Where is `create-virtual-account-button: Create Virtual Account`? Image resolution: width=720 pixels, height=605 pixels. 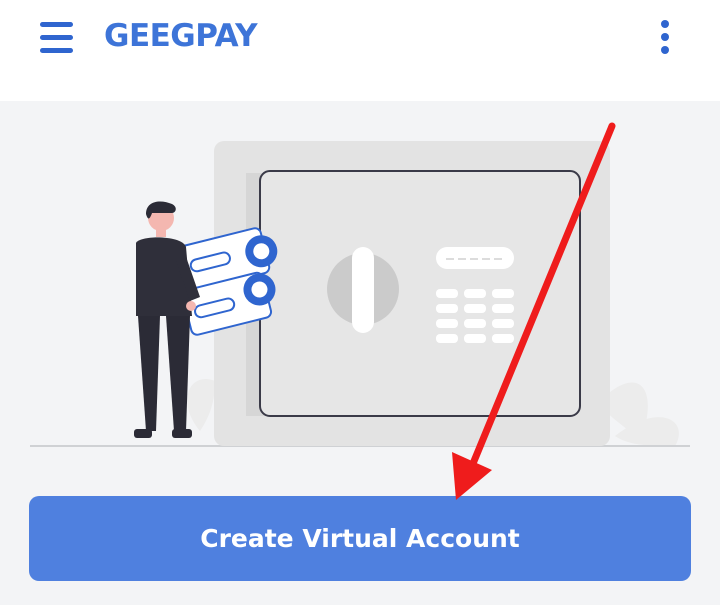
create-virtual-account-button: Create Virtual Account is located at coordinates (360, 538).